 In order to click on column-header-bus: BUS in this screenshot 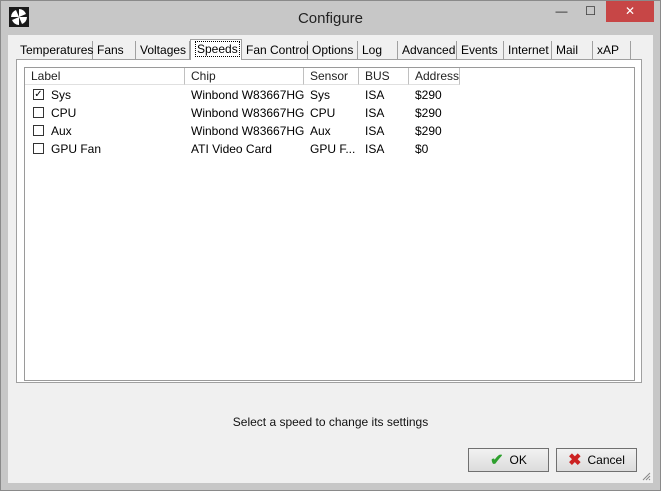, I will do `click(384, 76)`.